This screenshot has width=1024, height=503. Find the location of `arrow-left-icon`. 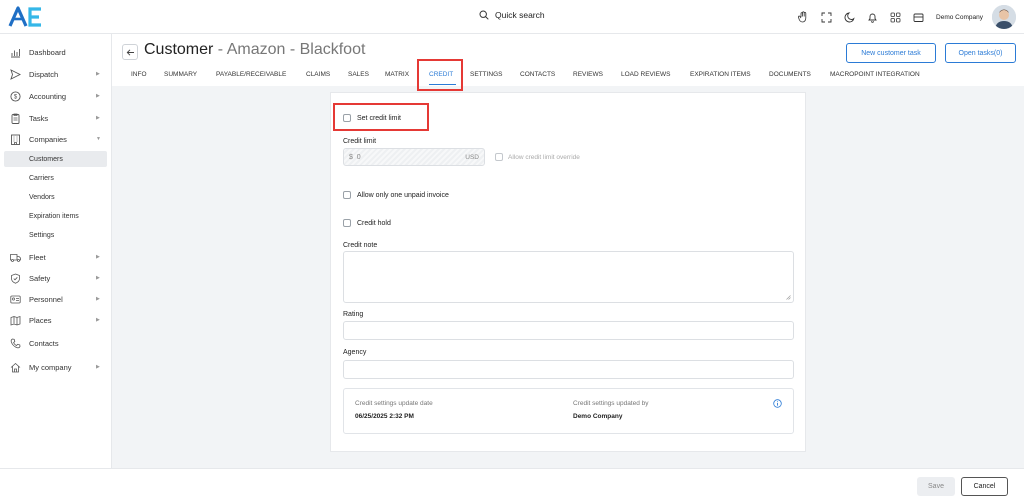

arrow-left-icon is located at coordinates (130, 52).